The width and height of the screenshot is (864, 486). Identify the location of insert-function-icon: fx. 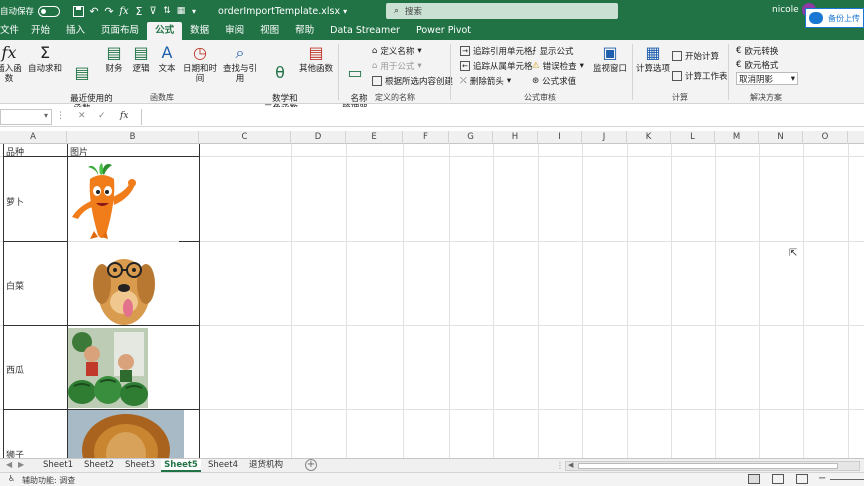
(124, 116).